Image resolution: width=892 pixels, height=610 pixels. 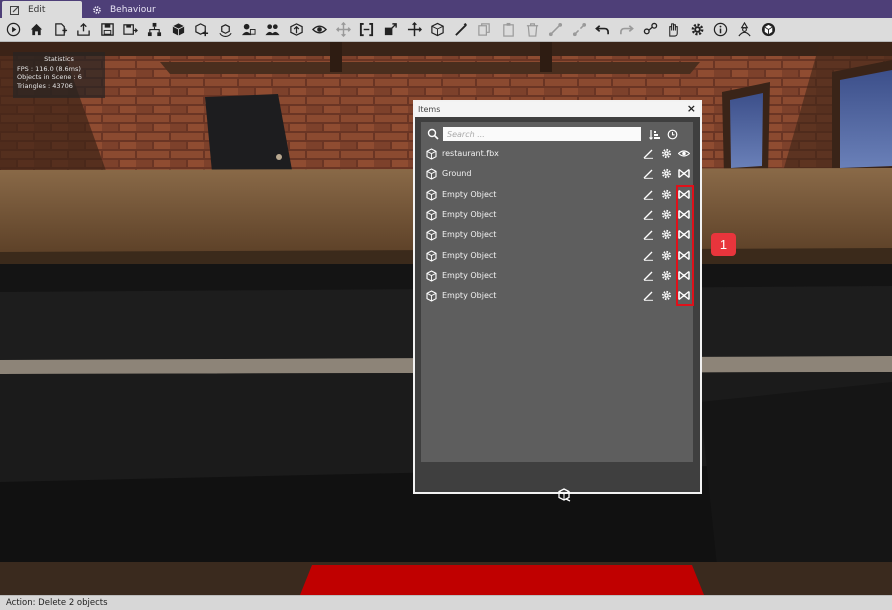 I want to click on add-object-icon, so click(x=564, y=495).